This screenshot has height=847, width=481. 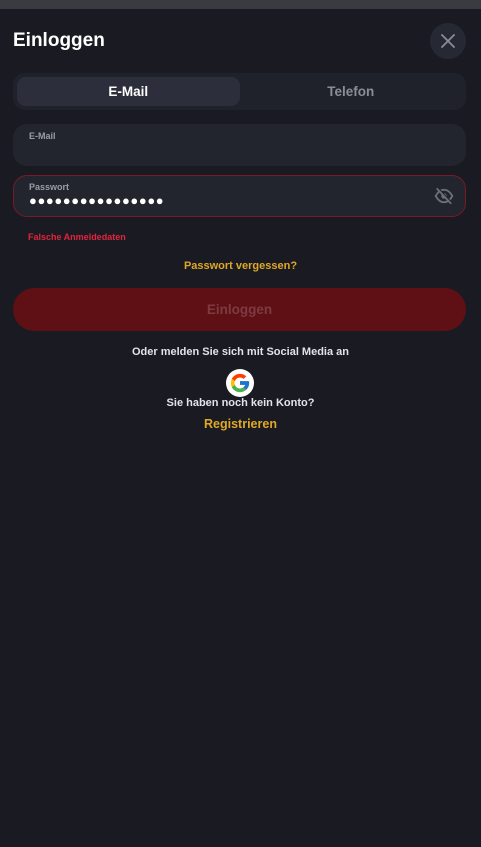 I want to click on password-input: ●●●●●●●●●●●●●●●●, so click(x=96, y=200).